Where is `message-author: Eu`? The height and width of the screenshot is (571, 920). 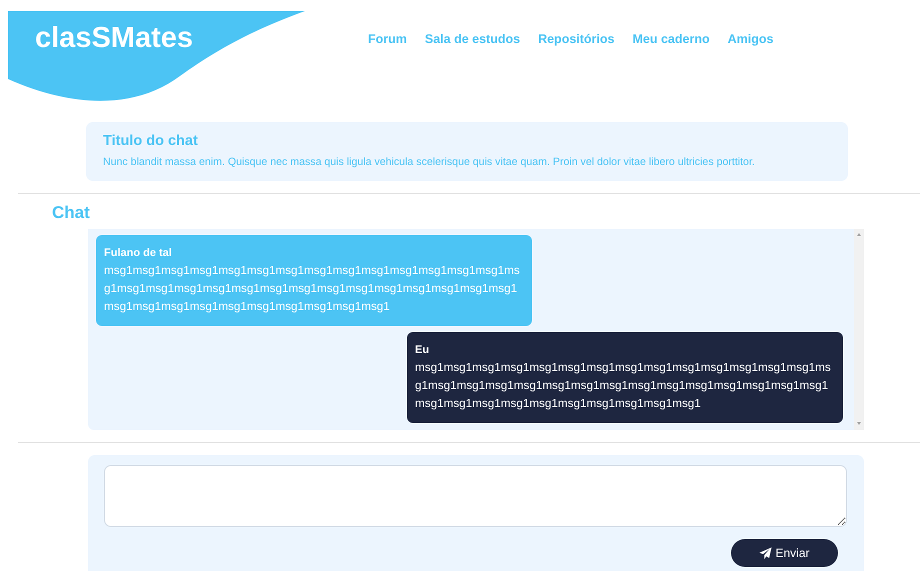
message-author: Eu is located at coordinates (422, 350).